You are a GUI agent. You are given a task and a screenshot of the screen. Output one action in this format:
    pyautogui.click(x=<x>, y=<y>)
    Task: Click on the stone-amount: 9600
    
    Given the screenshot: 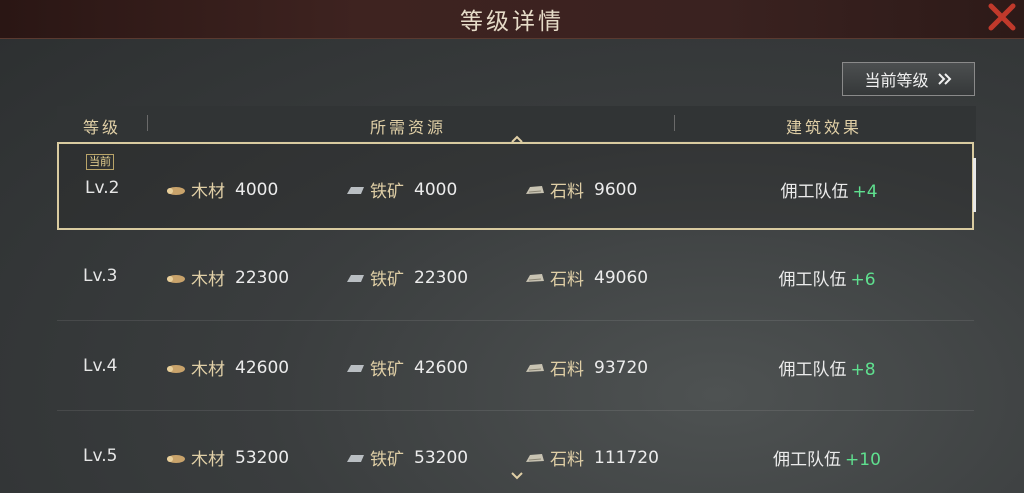 What is the action you would take?
    pyautogui.click(x=616, y=189)
    